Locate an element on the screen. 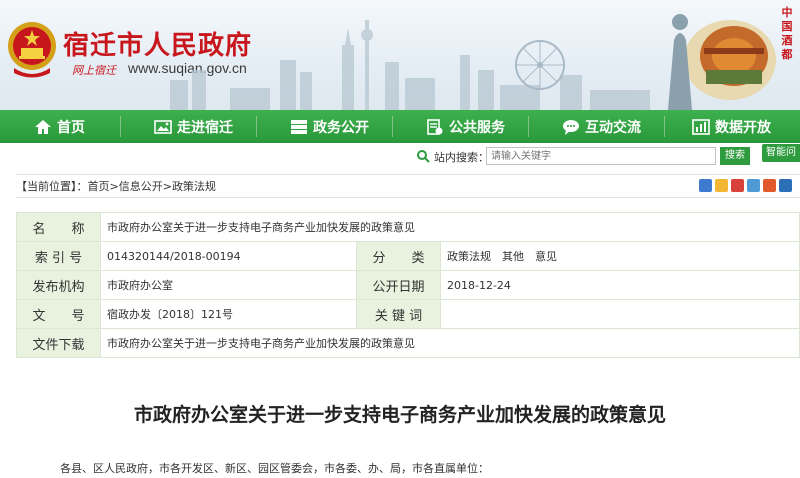 Image resolution: width=800 pixels, height=478 pixels. share-weibo-icon is located at coordinates (737, 185).